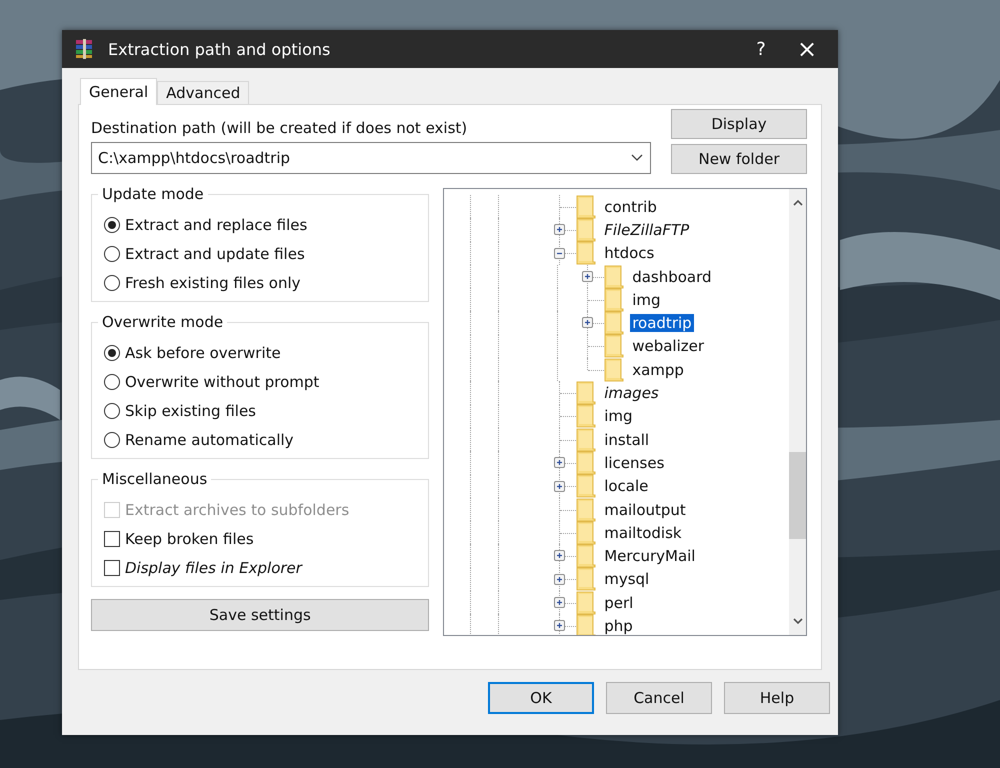  Describe the element at coordinates (650, 556) in the screenshot. I see `tree-item: MercuryMail` at that location.